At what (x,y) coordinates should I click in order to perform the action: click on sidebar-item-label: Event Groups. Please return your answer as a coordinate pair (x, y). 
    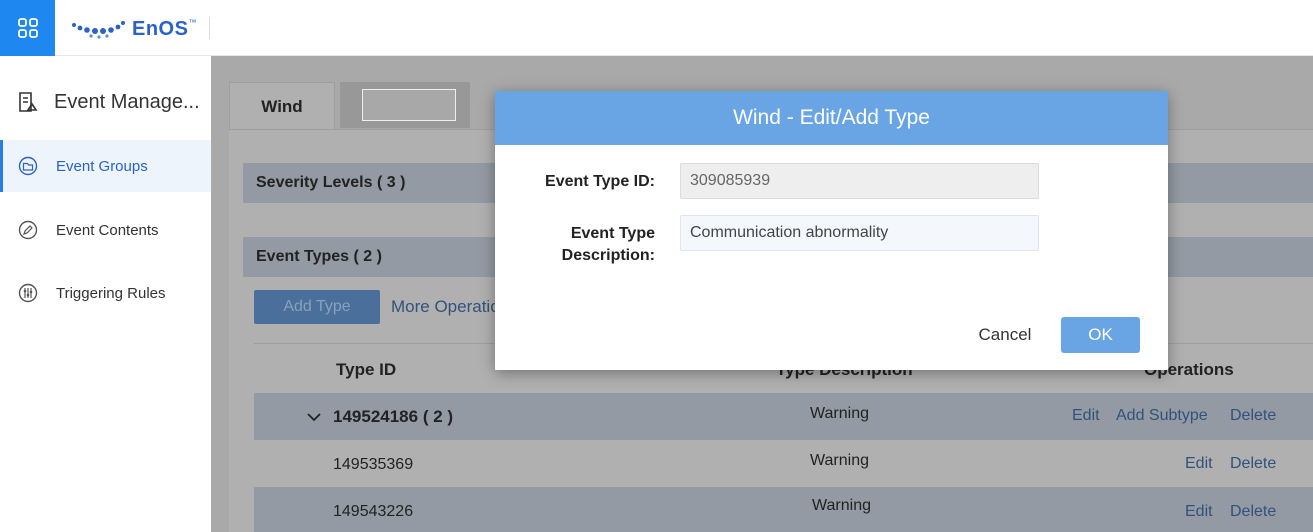
    Looking at the image, I should click on (102, 166).